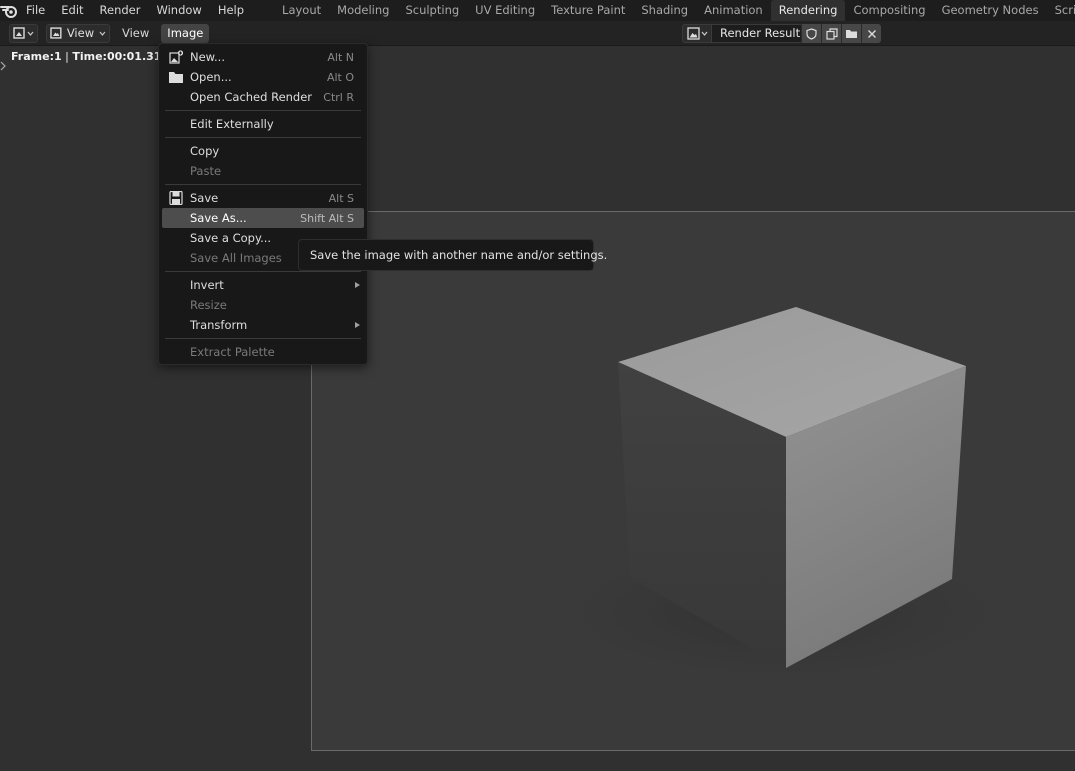  What do you see at coordinates (693, 33) in the screenshot?
I see `image-icon` at bounding box center [693, 33].